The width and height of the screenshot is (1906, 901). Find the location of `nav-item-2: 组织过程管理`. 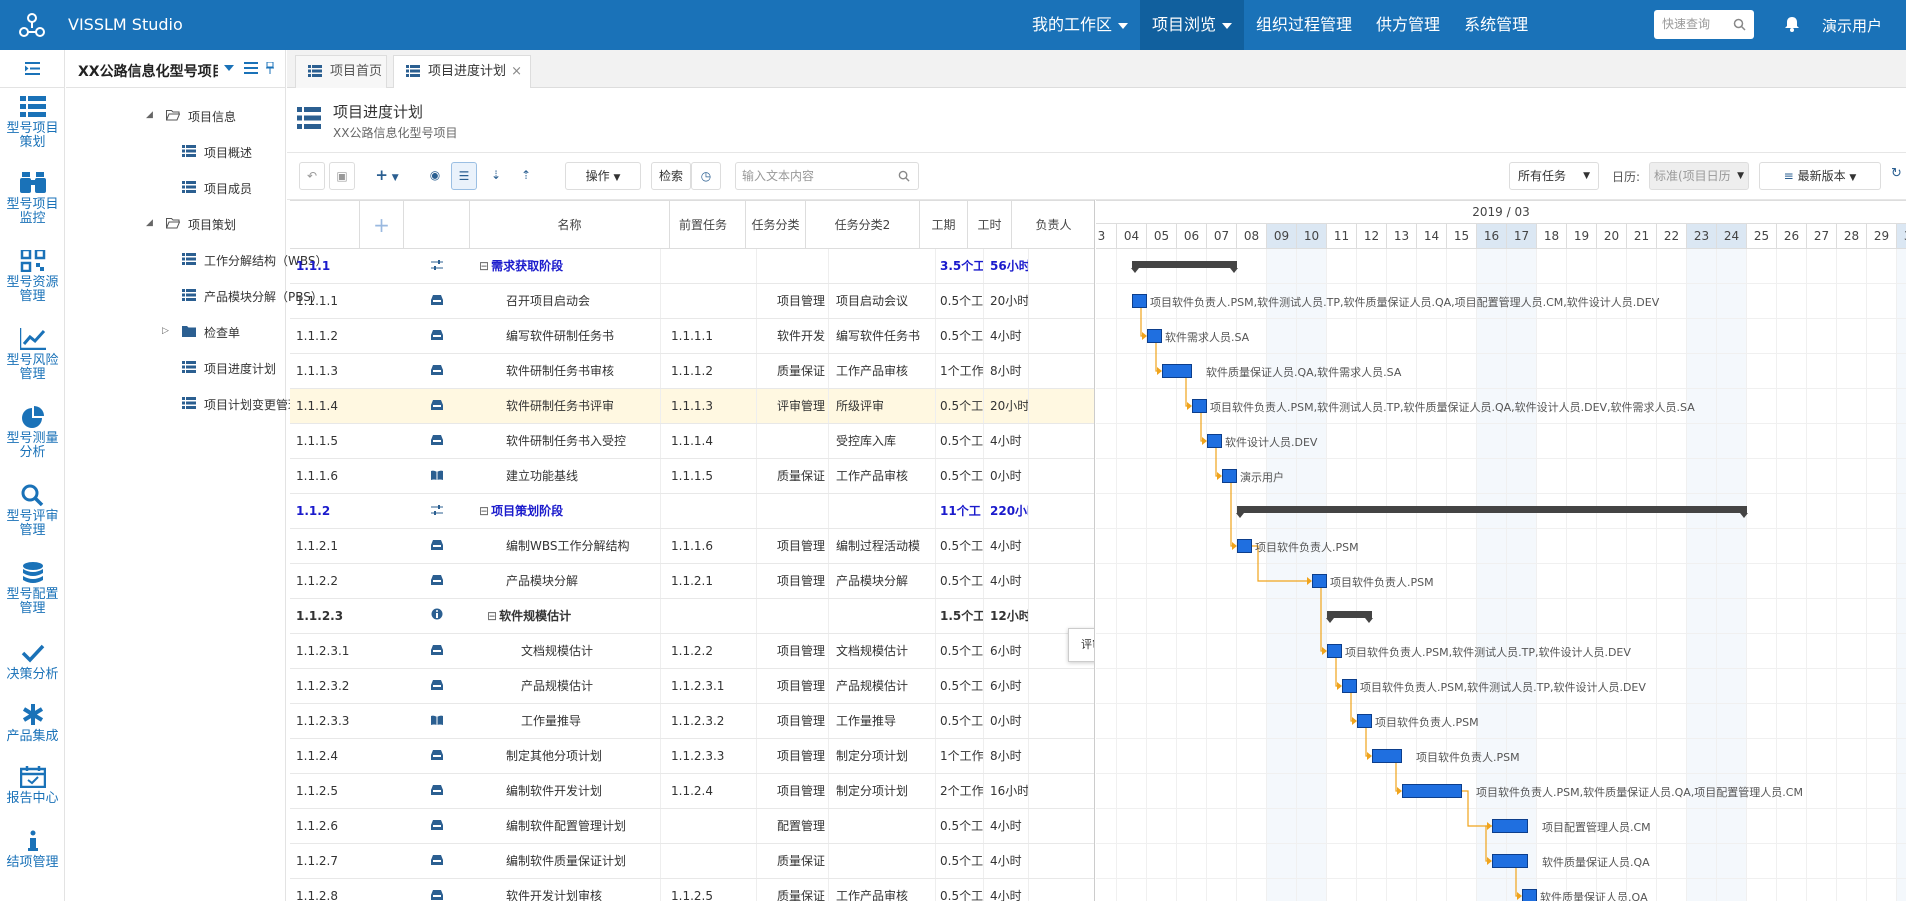

nav-item-2: 组织过程管理 is located at coordinates (1304, 25).